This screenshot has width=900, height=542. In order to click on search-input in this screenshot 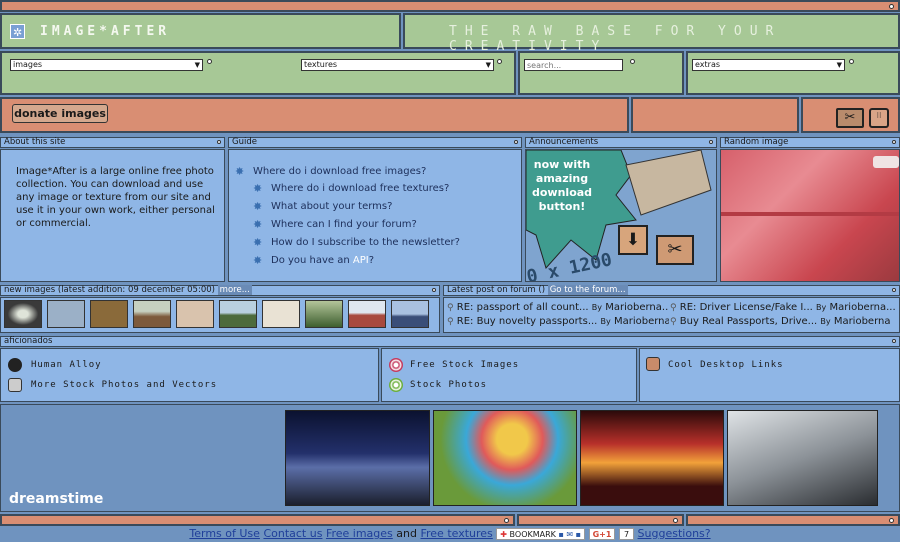, I will do `click(573, 65)`.